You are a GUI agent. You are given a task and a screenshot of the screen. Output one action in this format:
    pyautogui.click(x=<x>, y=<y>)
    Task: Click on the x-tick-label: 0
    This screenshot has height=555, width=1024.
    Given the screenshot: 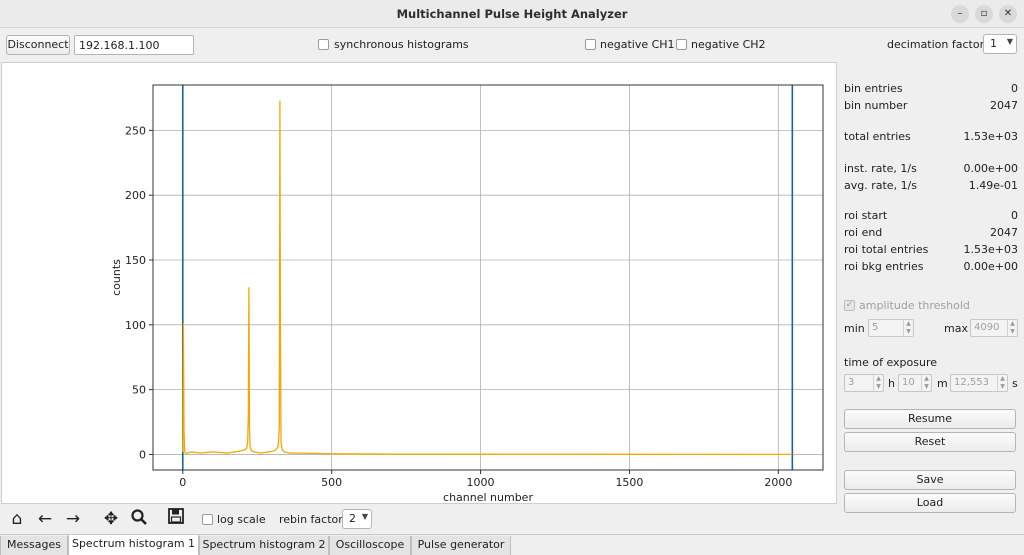 What is the action you would take?
    pyautogui.click(x=182, y=482)
    